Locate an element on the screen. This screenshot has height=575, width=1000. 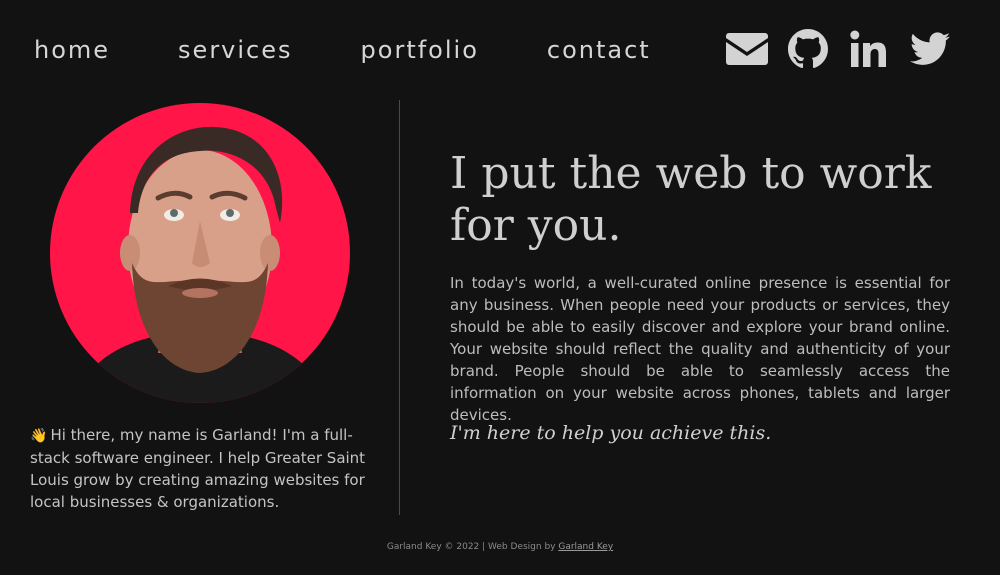
nav-item-contact: contact is located at coordinates (599, 50).